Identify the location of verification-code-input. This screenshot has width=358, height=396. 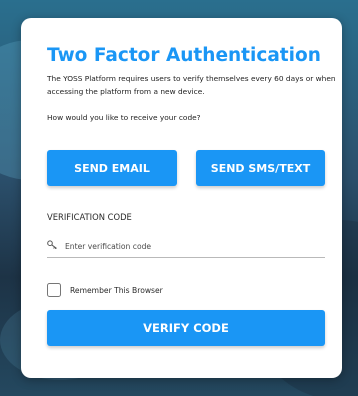
(192, 246).